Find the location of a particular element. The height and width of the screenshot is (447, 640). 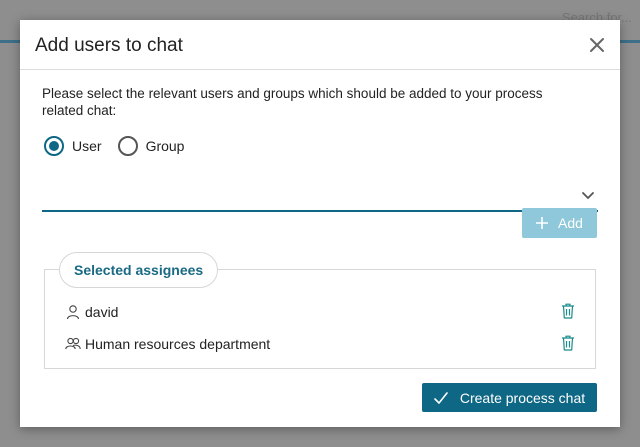

add-button: Add is located at coordinates (559, 223).